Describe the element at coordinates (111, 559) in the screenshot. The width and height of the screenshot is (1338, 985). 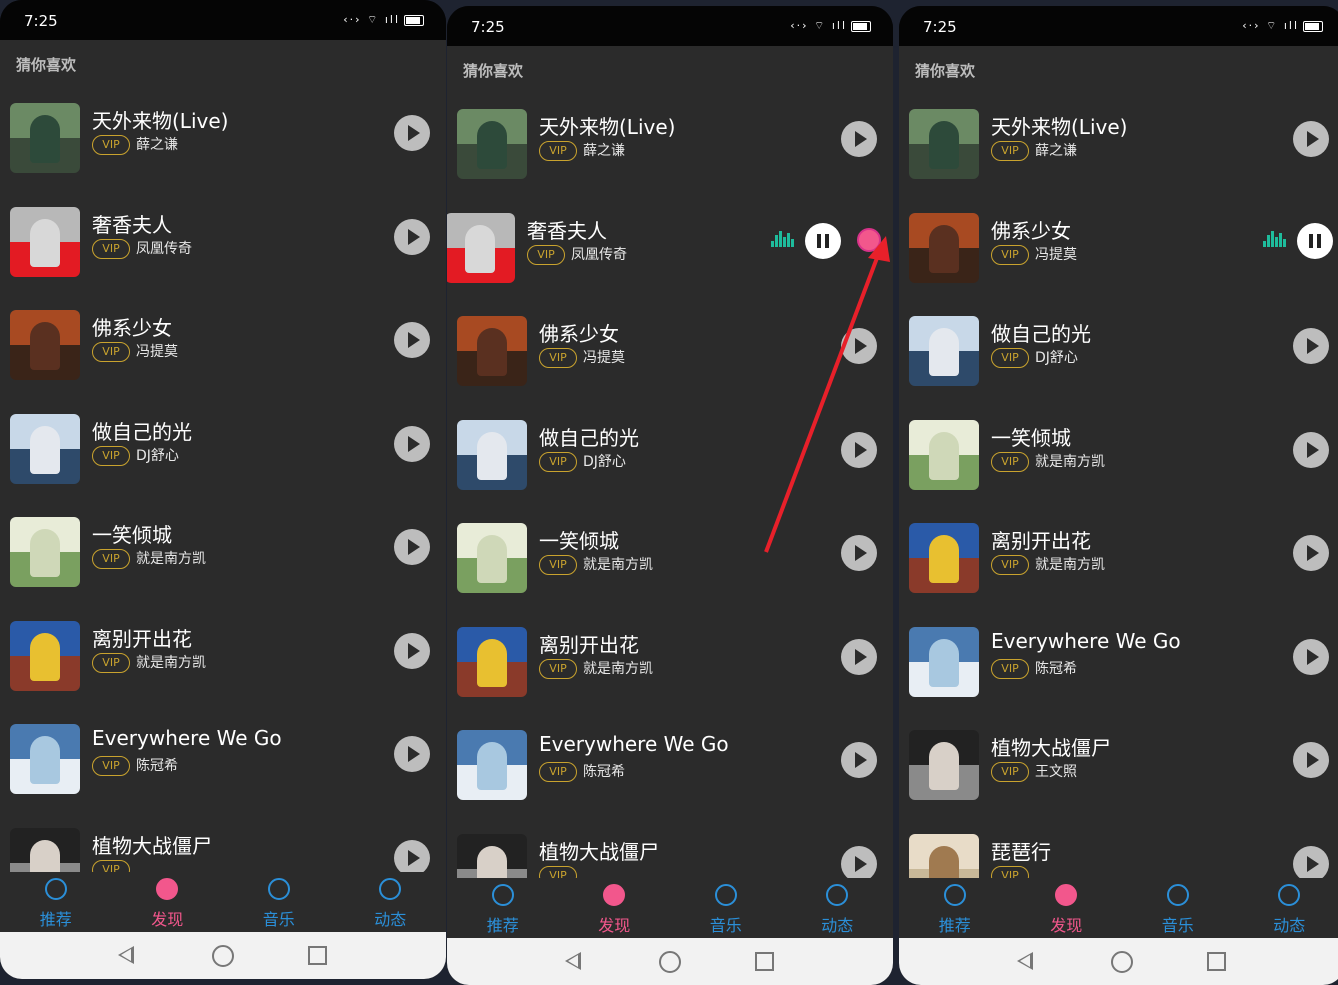
I see `vip-badge: VIP` at that location.